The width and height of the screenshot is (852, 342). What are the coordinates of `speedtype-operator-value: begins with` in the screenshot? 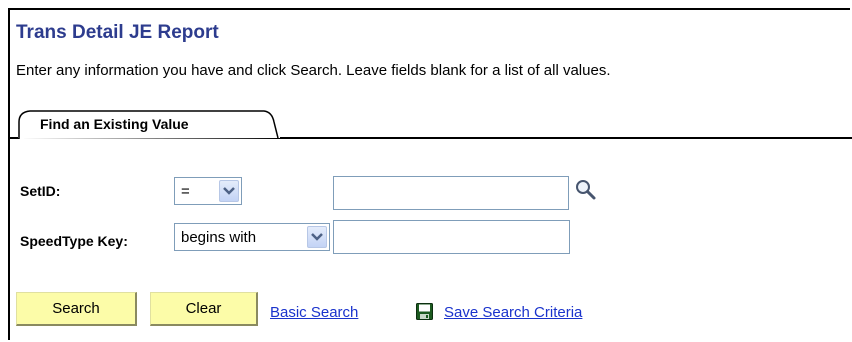 It's located at (219, 237).